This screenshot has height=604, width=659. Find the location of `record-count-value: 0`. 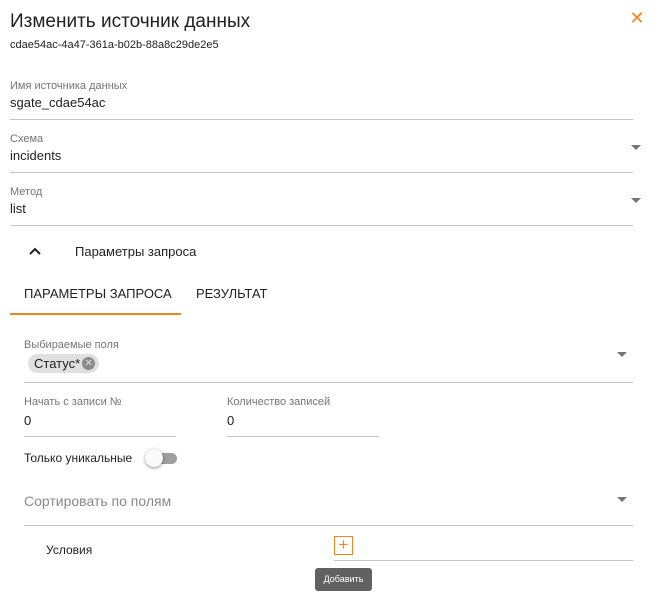

record-count-value: 0 is located at coordinates (231, 420).